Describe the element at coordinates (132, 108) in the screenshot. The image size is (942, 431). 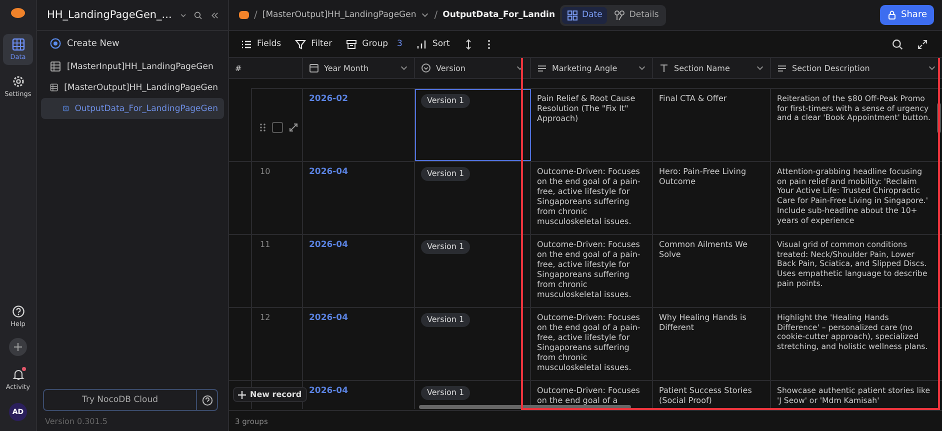
I see `view-item: OutputData_For_LandingPageGen` at that location.